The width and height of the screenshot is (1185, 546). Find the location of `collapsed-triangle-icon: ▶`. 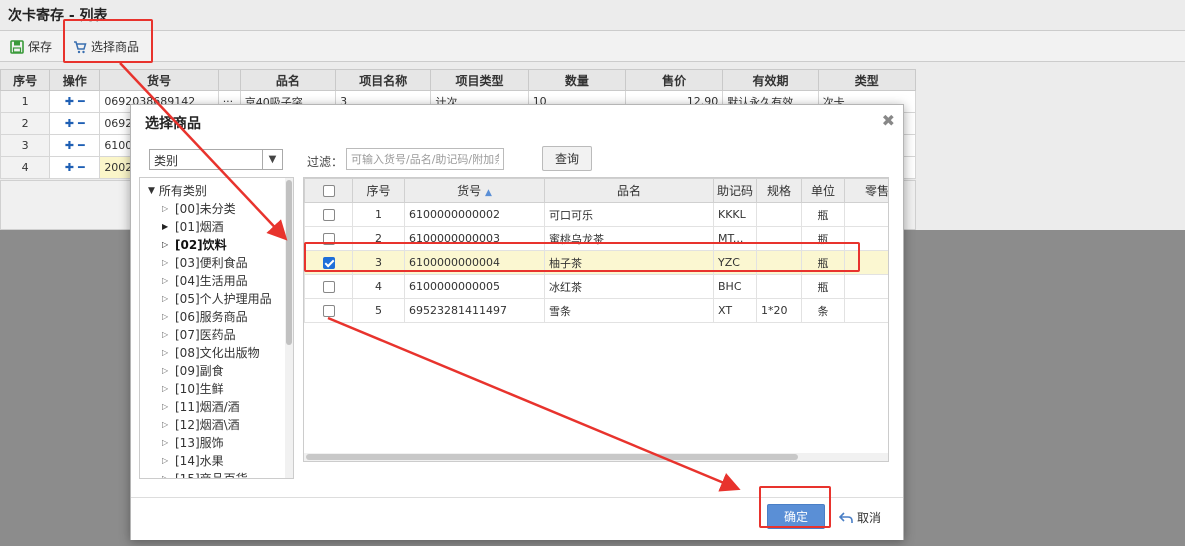

collapsed-triangle-icon: ▶ is located at coordinates (166, 227).